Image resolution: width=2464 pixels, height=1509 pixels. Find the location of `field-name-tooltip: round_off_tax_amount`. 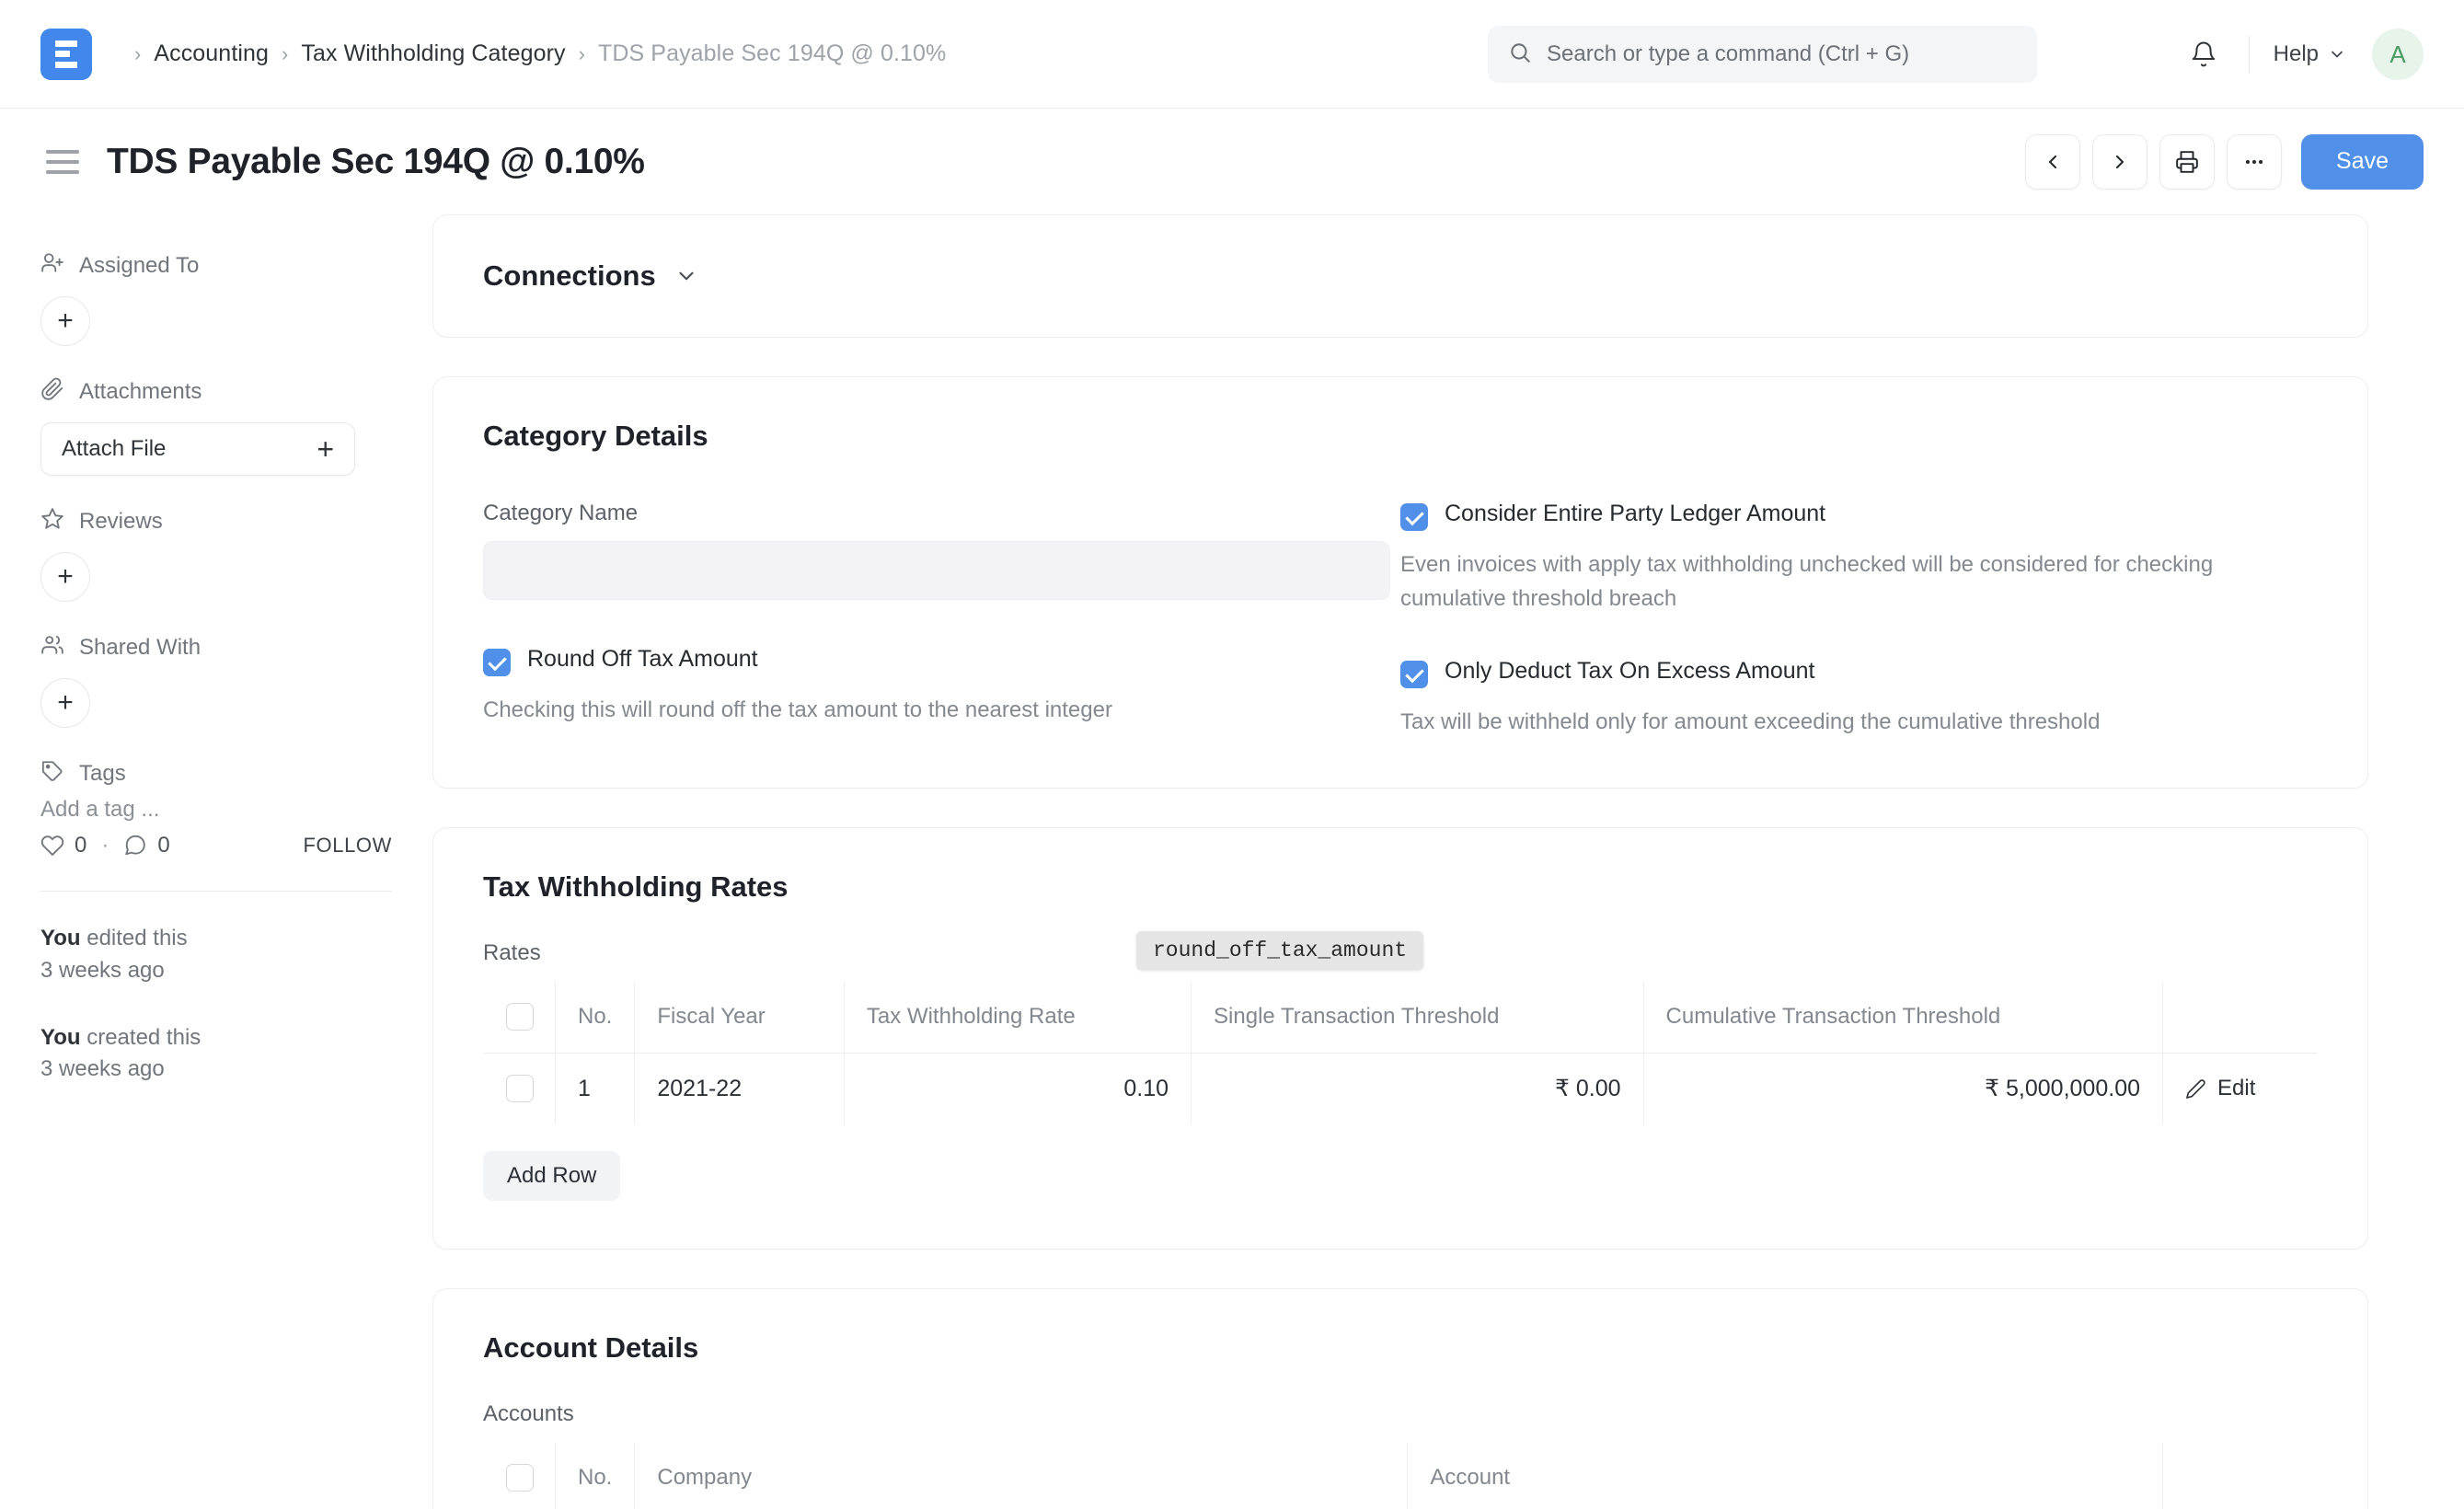

field-name-tooltip: round_off_tax_amount is located at coordinates (1280, 951).